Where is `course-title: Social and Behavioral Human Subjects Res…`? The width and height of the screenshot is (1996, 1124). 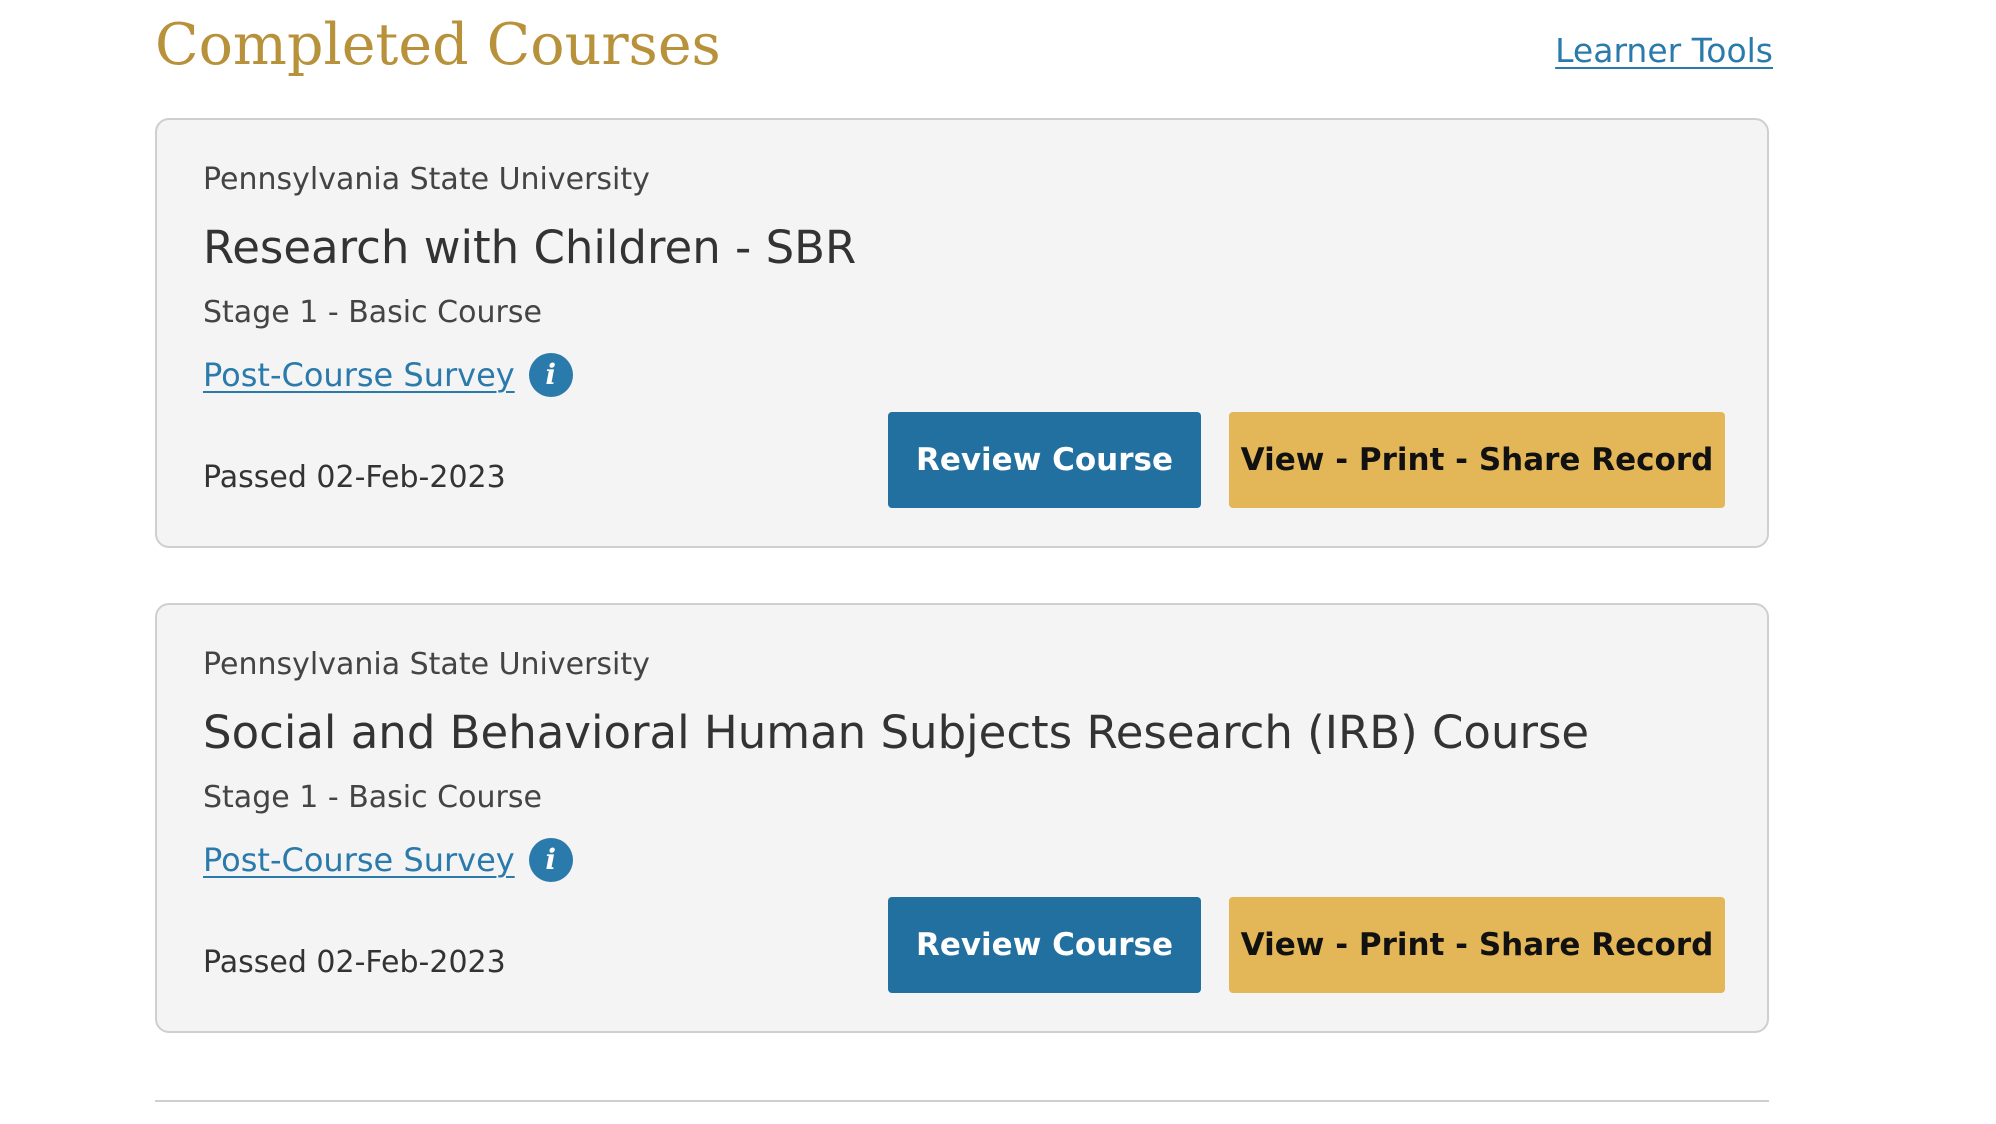 course-title: Social and Behavioral Human Subjects Res… is located at coordinates (896, 732).